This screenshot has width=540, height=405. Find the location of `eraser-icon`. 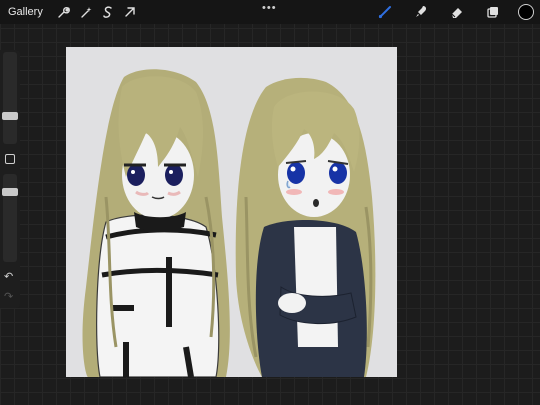

eraser-icon is located at coordinates (457, 12).